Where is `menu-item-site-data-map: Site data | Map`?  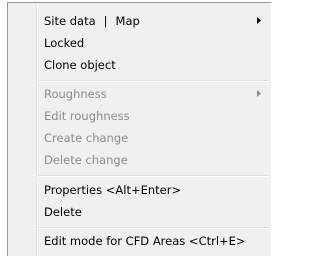 menu-item-site-data-map: Site data | Map is located at coordinates (139, 21).